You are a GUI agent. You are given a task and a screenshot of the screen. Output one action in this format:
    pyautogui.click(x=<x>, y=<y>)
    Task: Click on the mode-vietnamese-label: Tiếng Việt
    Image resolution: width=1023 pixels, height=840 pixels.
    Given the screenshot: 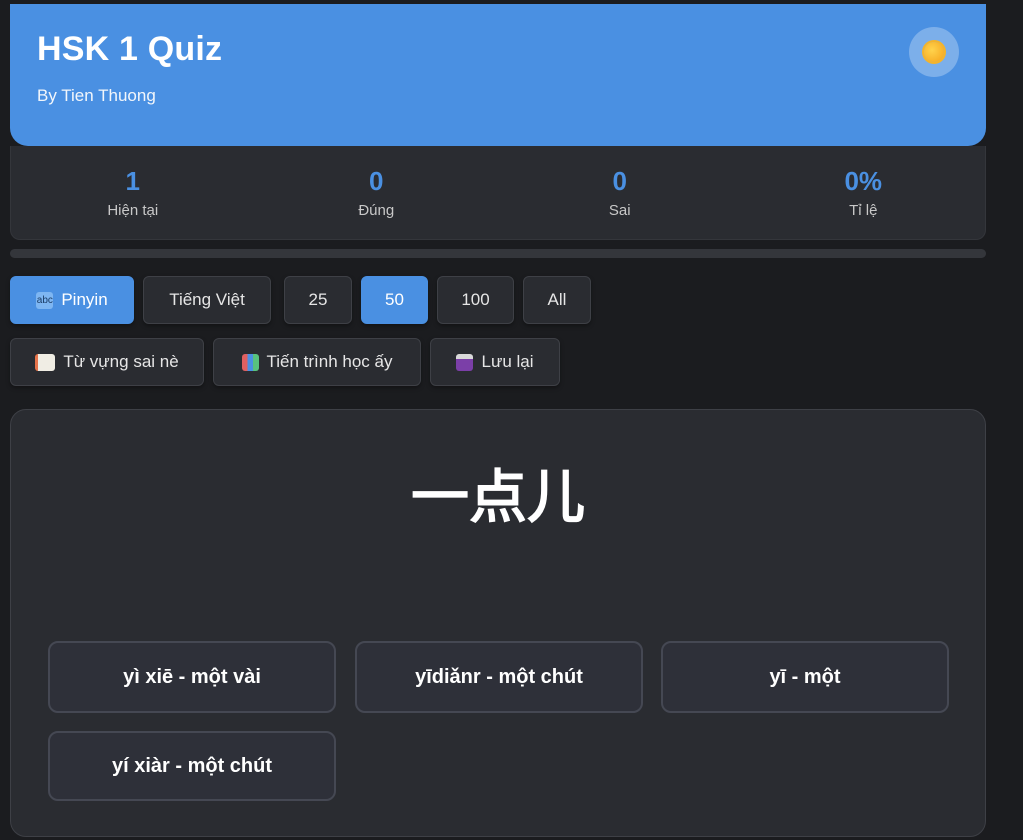 What is the action you would take?
    pyautogui.click(x=207, y=299)
    